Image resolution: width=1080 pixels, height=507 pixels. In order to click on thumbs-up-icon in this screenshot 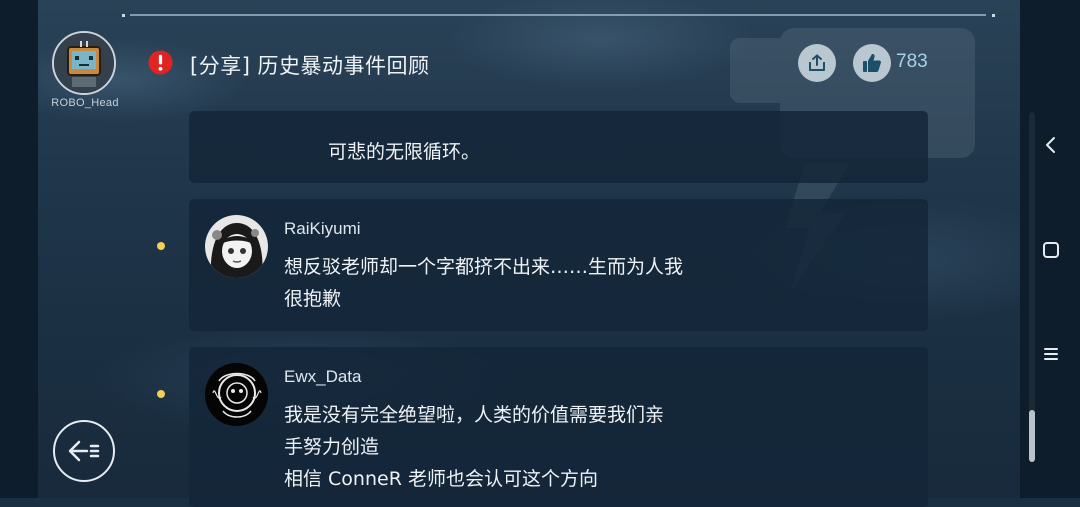, I will do `click(872, 63)`.